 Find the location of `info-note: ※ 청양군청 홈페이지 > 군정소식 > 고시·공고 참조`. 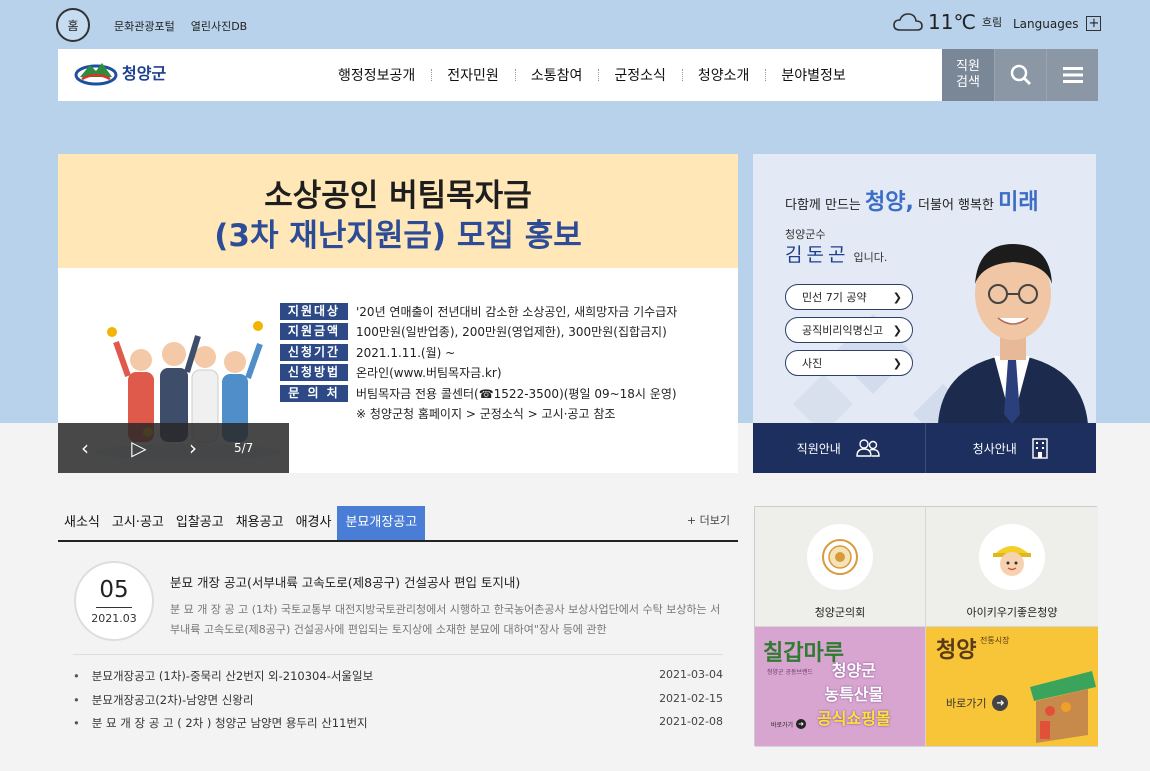

info-note: ※ 청양군청 홈페이지 > 군정소식 > 고시·공고 참조 is located at coordinates (486, 413).